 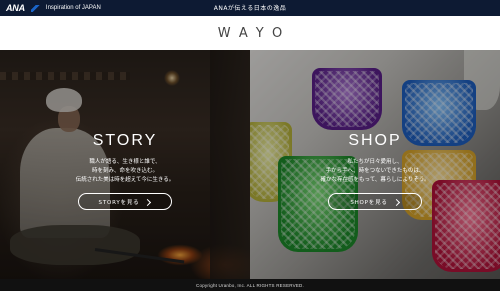 What do you see at coordinates (369, 202) in the screenshot?
I see `shop-button-label: SHOPを見る` at bounding box center [369, 202].